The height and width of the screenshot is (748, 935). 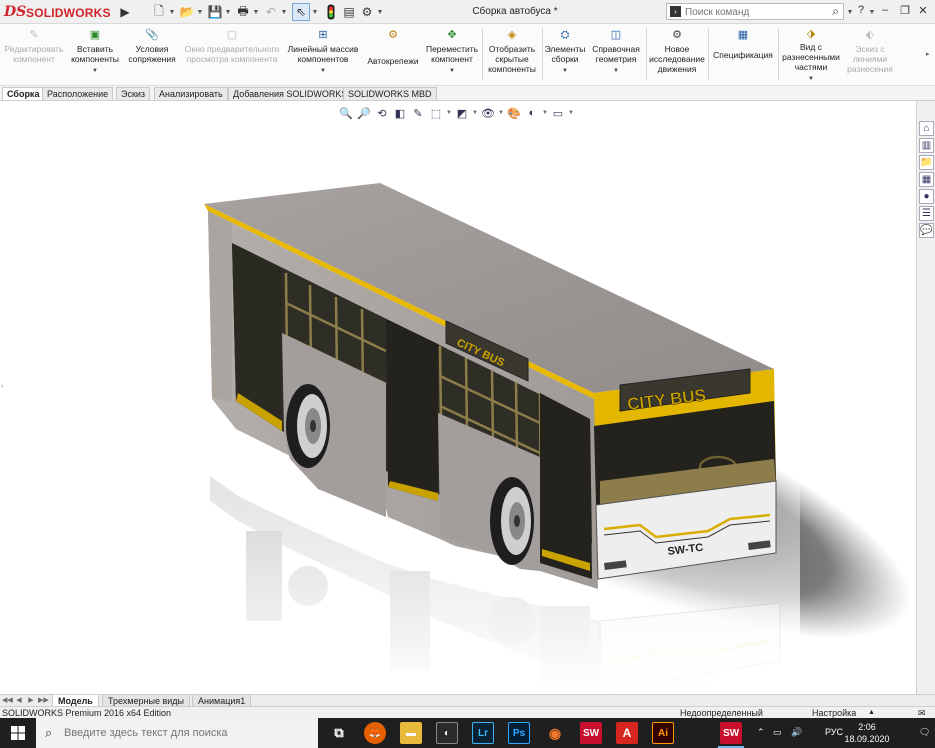 What do you see at coordinates (926, 179) in the screenshot?
I see `view-palette-icon: ▦` at bounding box center [926, 179].